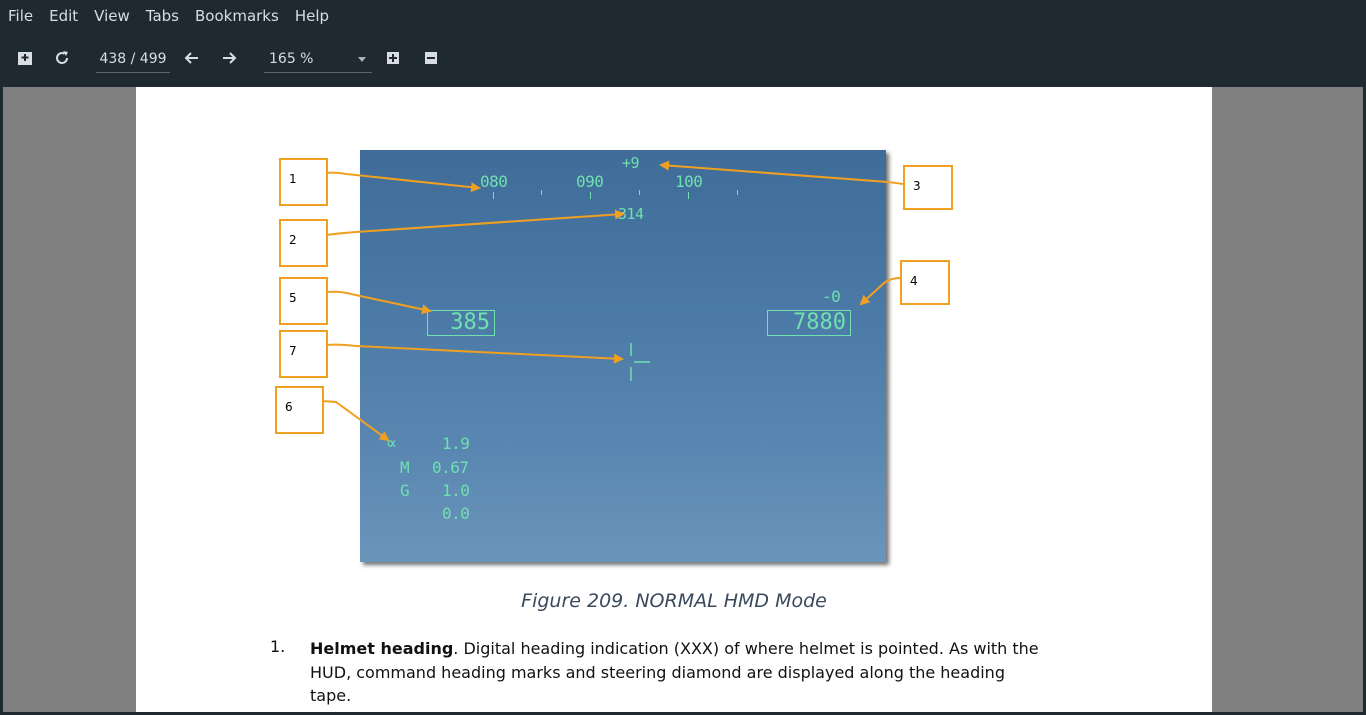  I want to click on zoom-in-icon, so click(393, 58).